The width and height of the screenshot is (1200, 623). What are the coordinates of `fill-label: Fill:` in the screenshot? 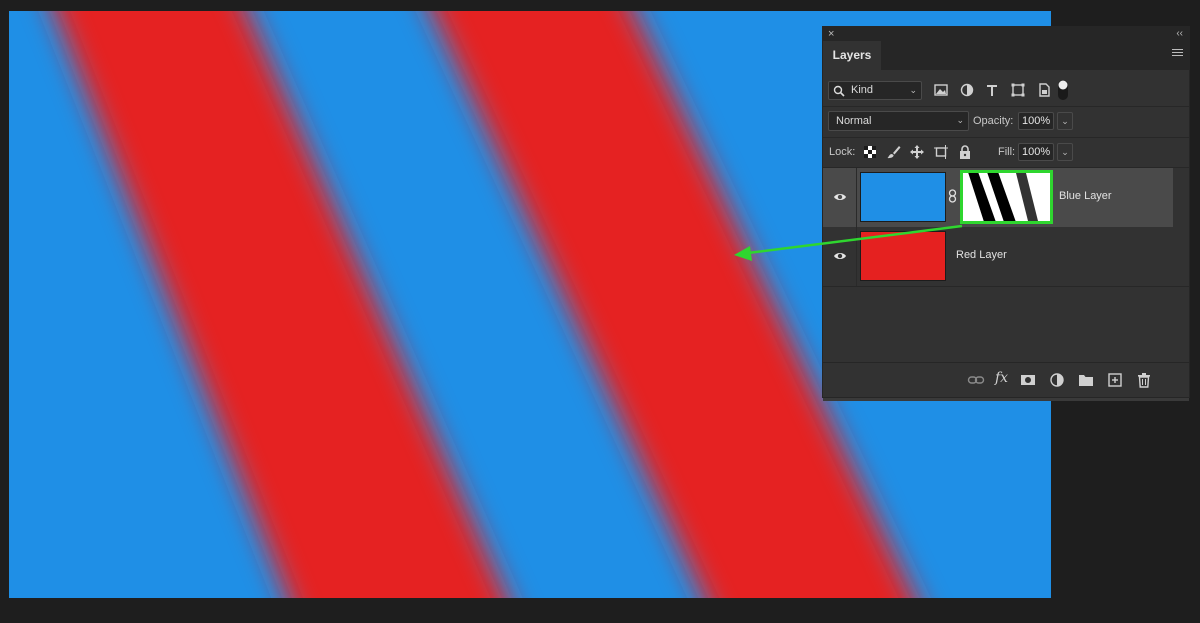 It's located at (1007, 152).